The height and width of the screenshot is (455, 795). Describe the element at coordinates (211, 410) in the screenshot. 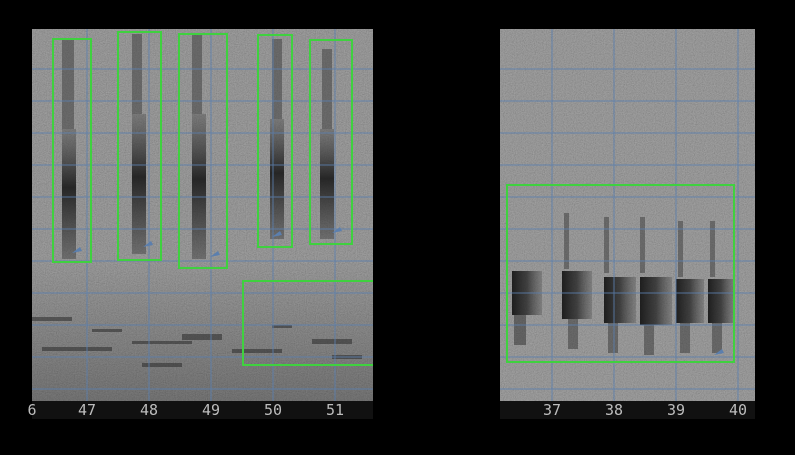

I see `tick-label: 49` at that location.